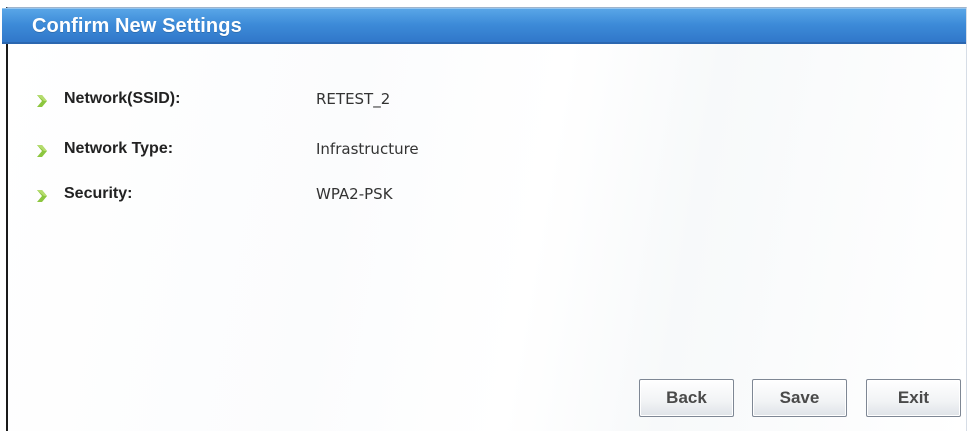 The width and height of the screenshot is (974, 433). What do you see at coordinates (353, 99) in the screenshot?
I see `setting-value-ssid: RETEST_2` at bounding box center [353, 99].